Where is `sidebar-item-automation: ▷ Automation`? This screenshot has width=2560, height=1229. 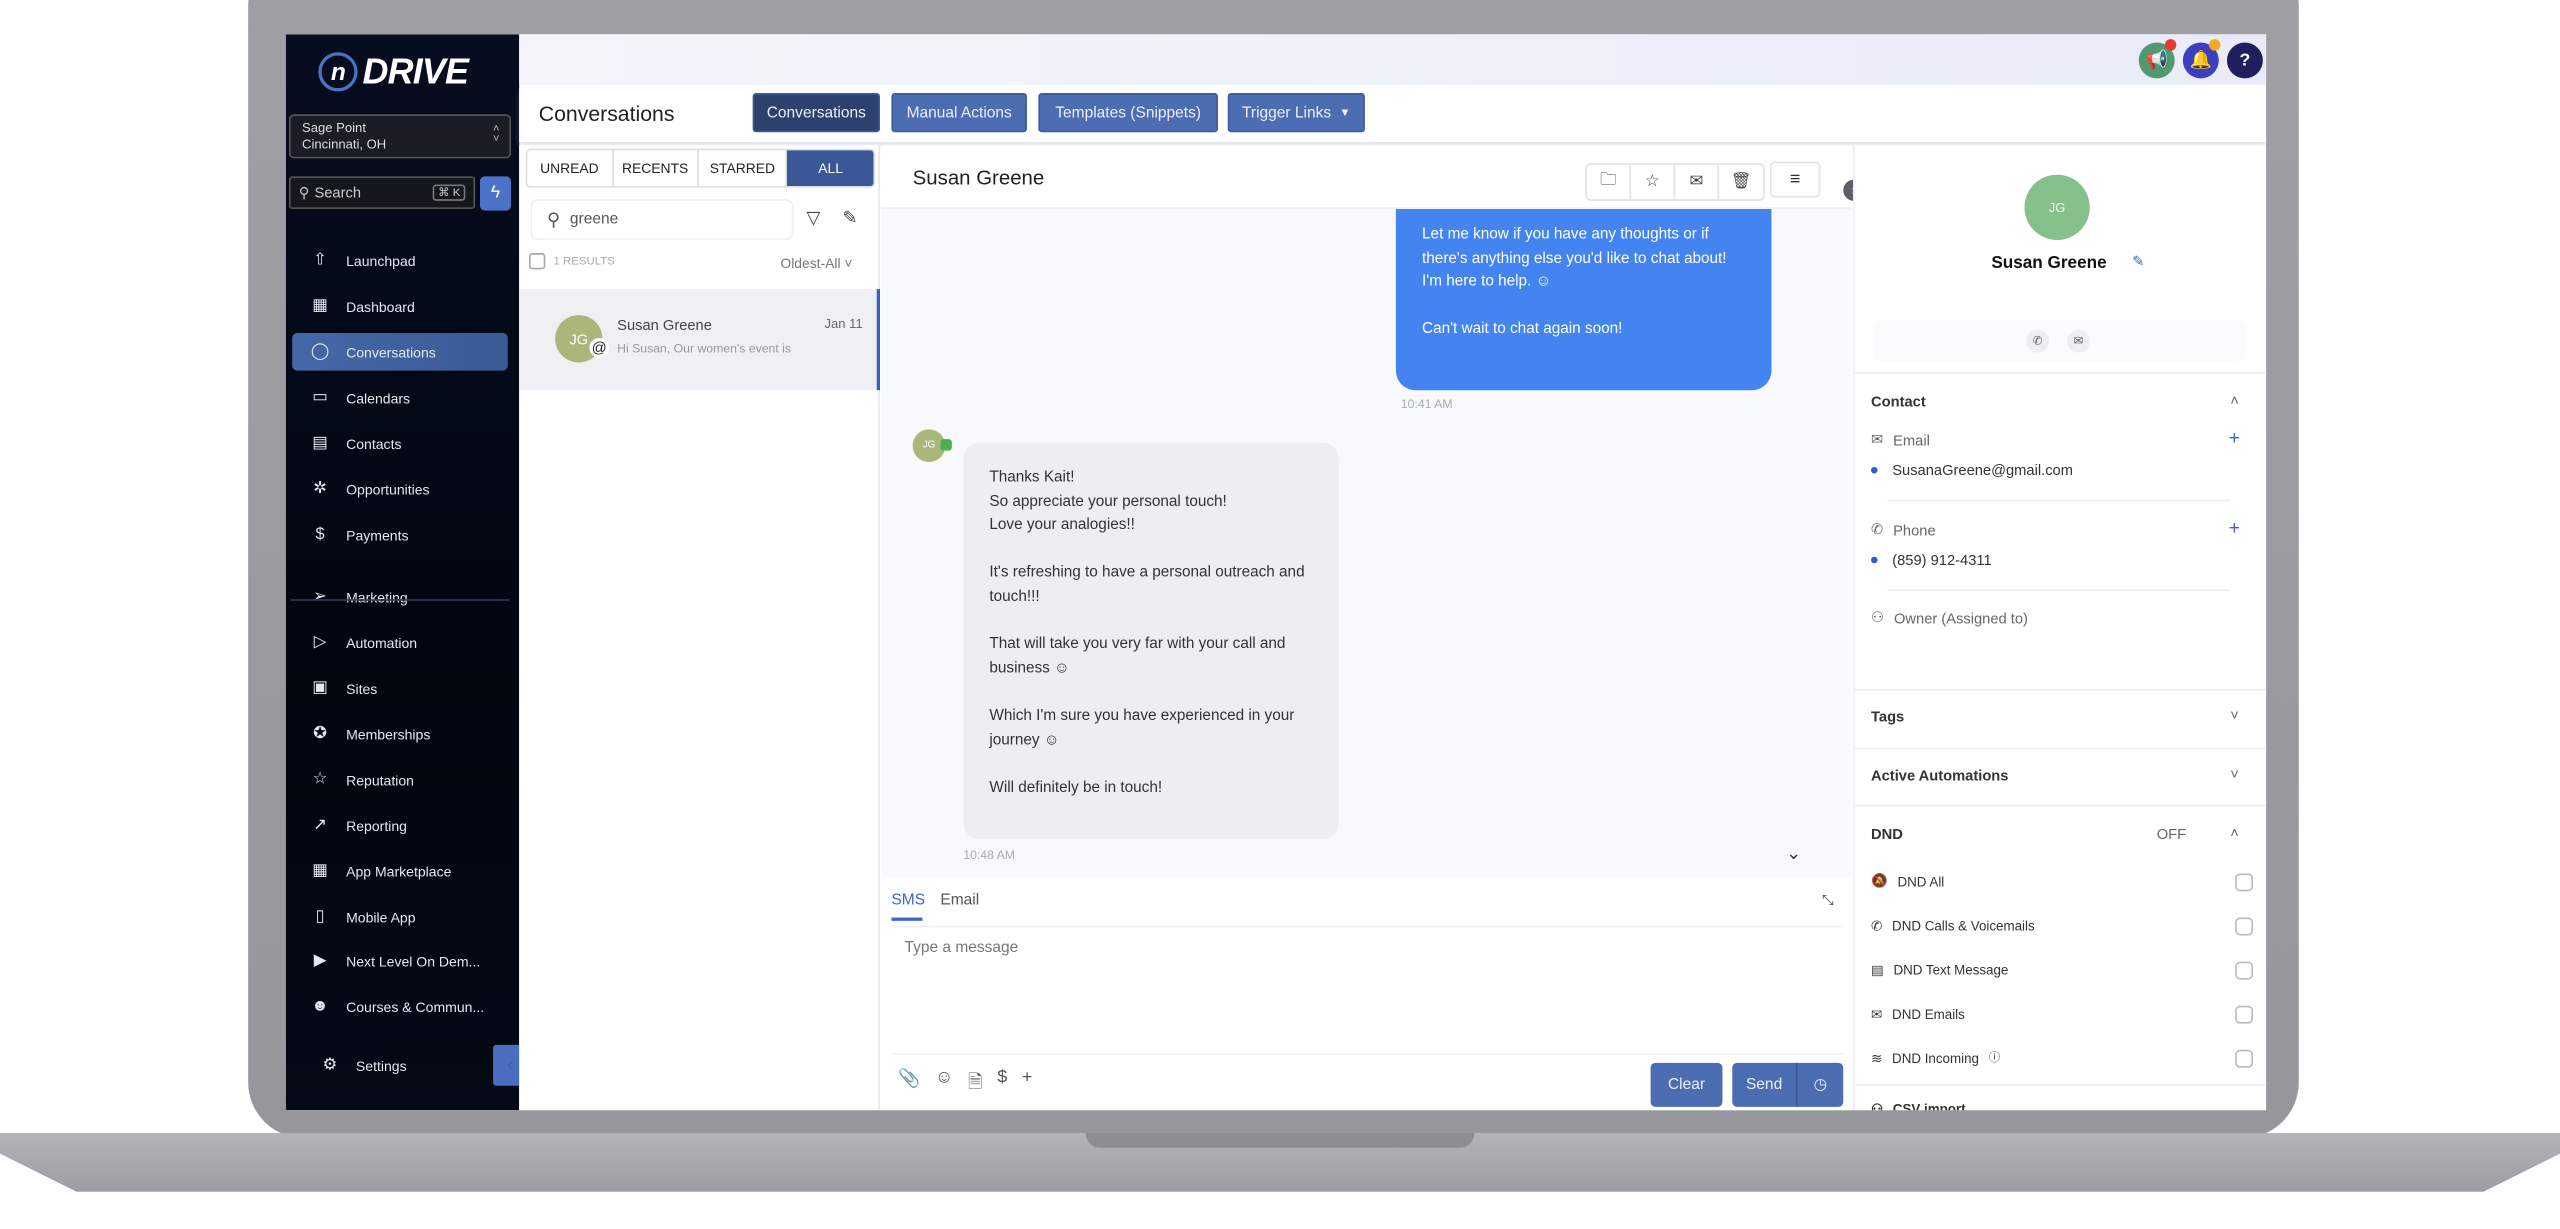
sidebar-item-automation: ▷ Automation is located at coordinates (400, 643).